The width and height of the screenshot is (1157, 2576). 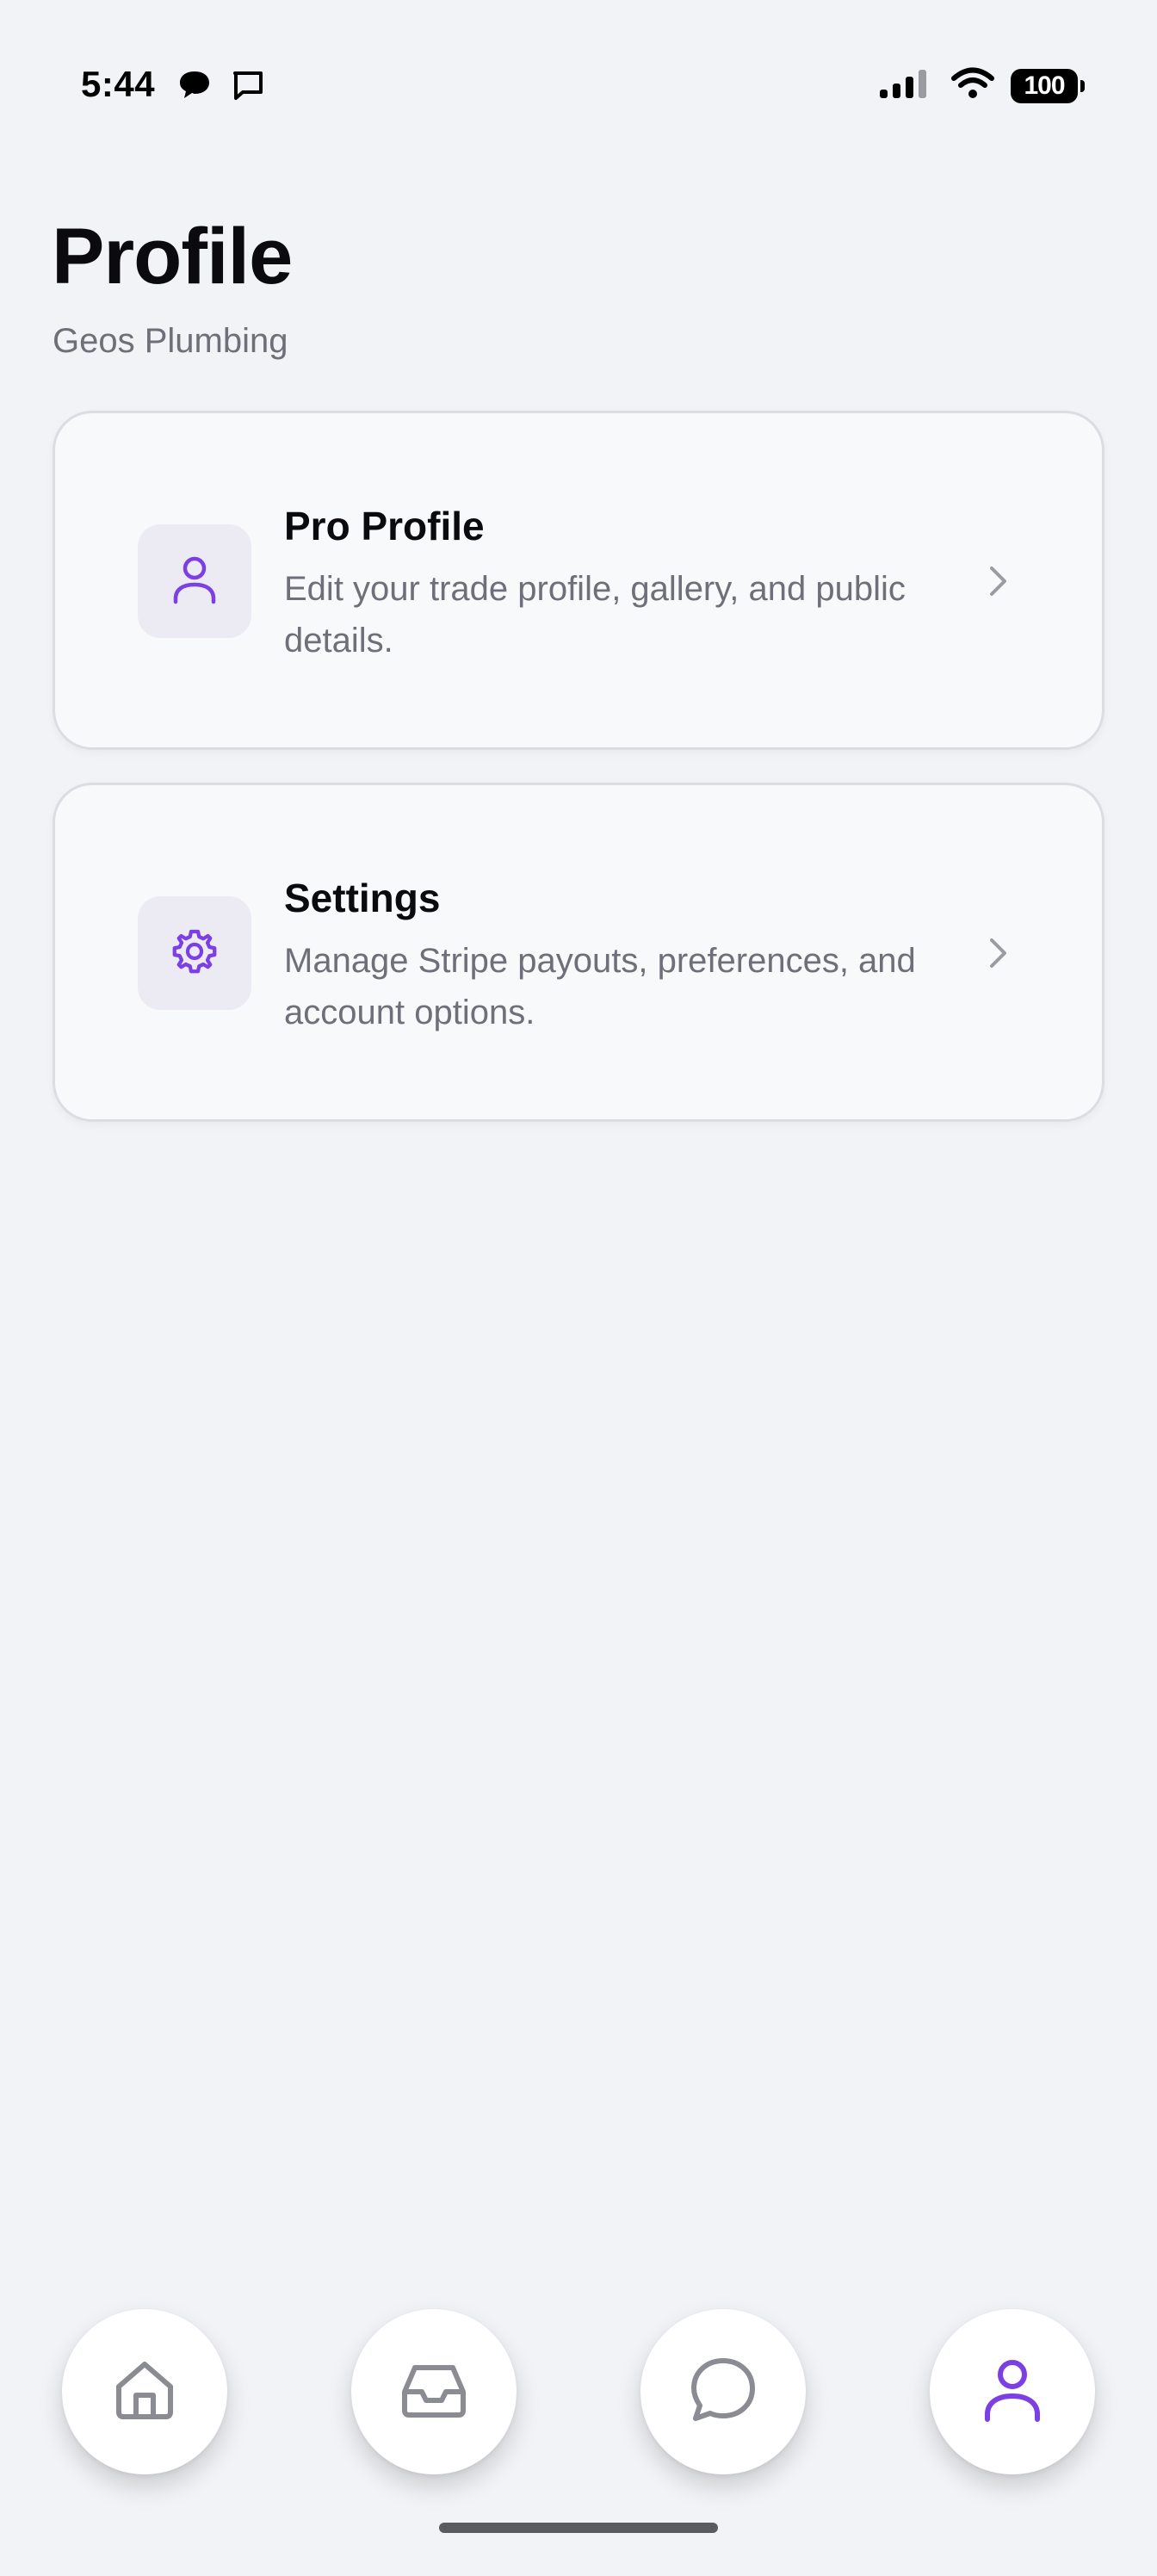 I want to click on profile-icon, so click(x=1013, y=2392).